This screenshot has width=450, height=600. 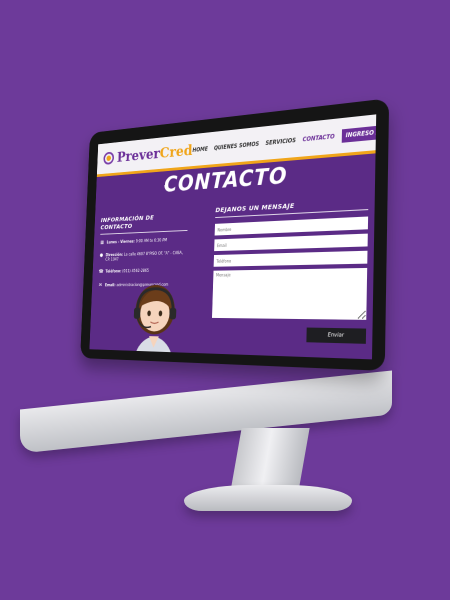 What do you see at coordinates (359, 130) in the screenshot?
I see `nav-ingreso-conversiones: INGRESO A CONVERSIONES` at bounding box center [359, 130].